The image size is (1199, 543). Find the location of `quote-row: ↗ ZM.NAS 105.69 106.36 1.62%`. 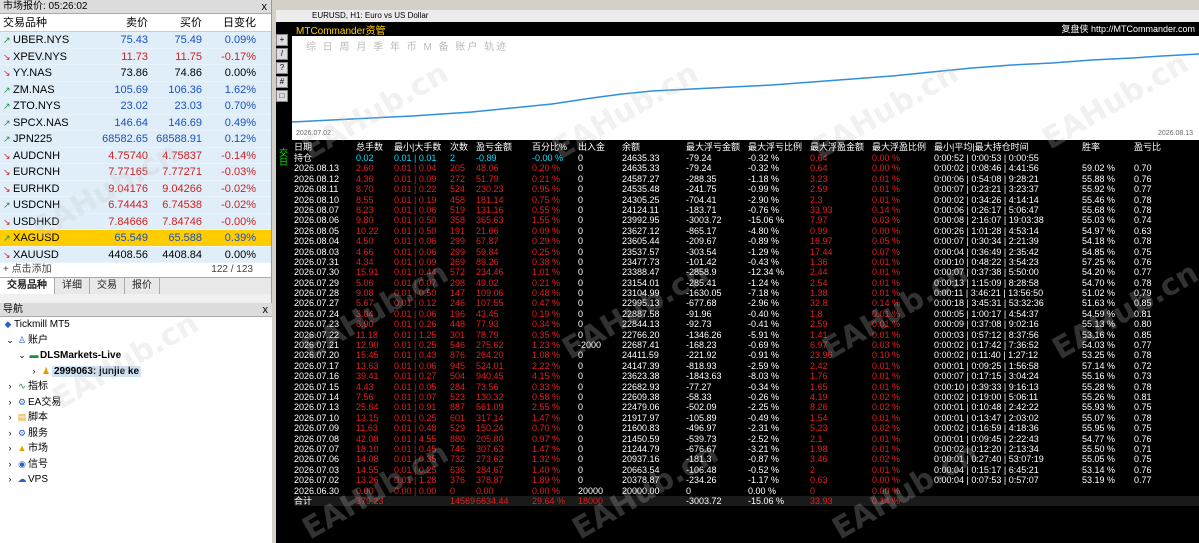

quote-row: ↗ ZM.NAS 105.69 106.36 1.62% is located at coordinates (135, 89).